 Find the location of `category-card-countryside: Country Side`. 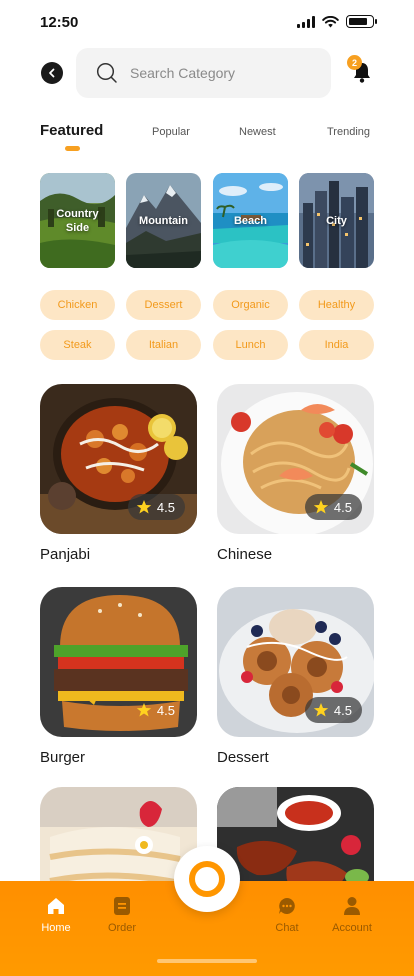

category-card-countryside: Country Side is located at coordinates (77, 220).